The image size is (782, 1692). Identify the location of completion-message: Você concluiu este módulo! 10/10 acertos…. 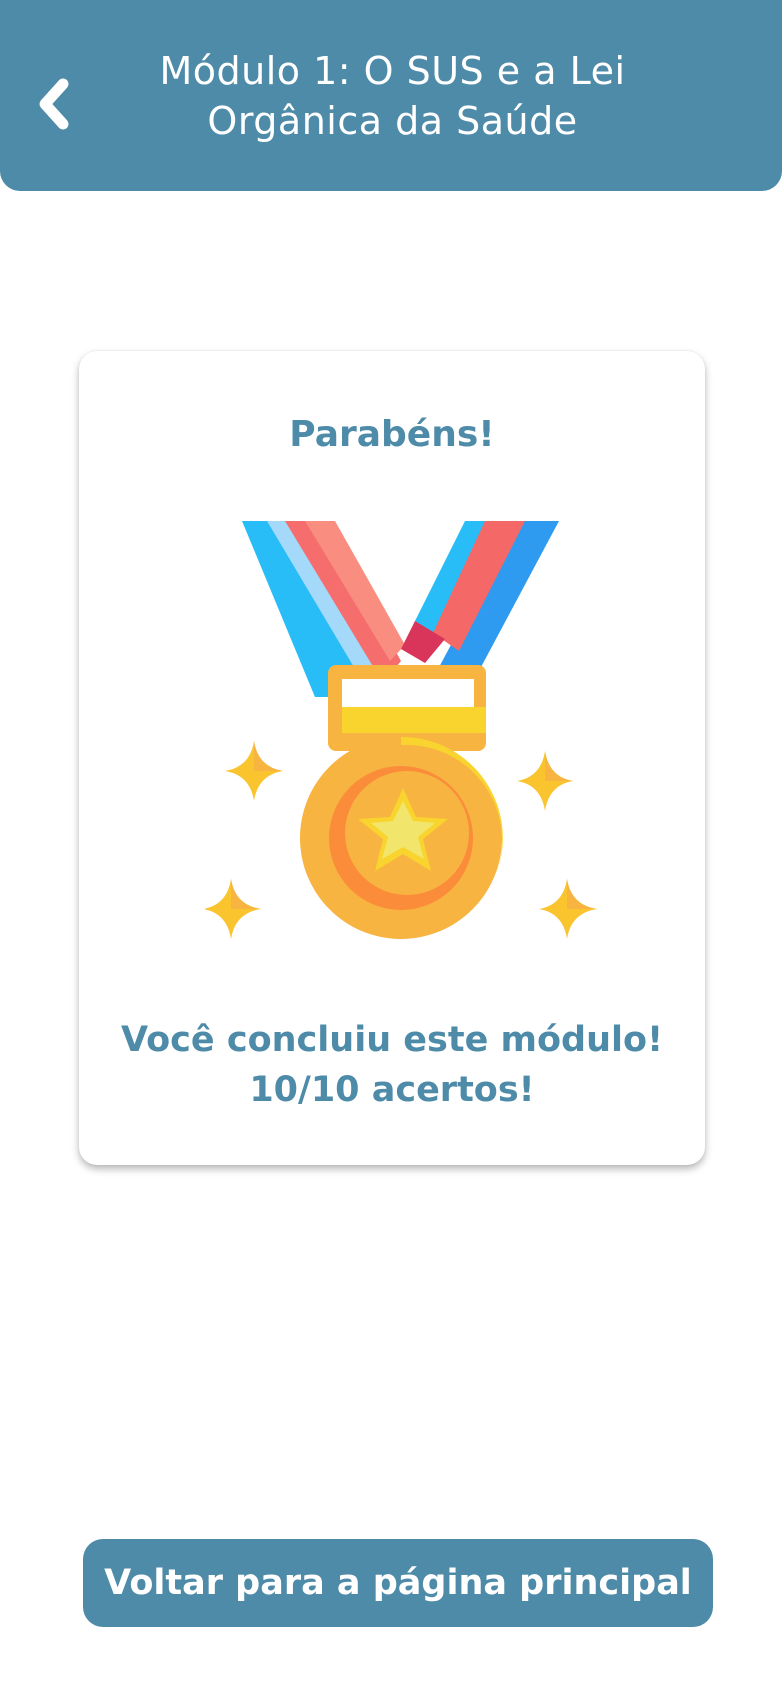
(392, 1065).